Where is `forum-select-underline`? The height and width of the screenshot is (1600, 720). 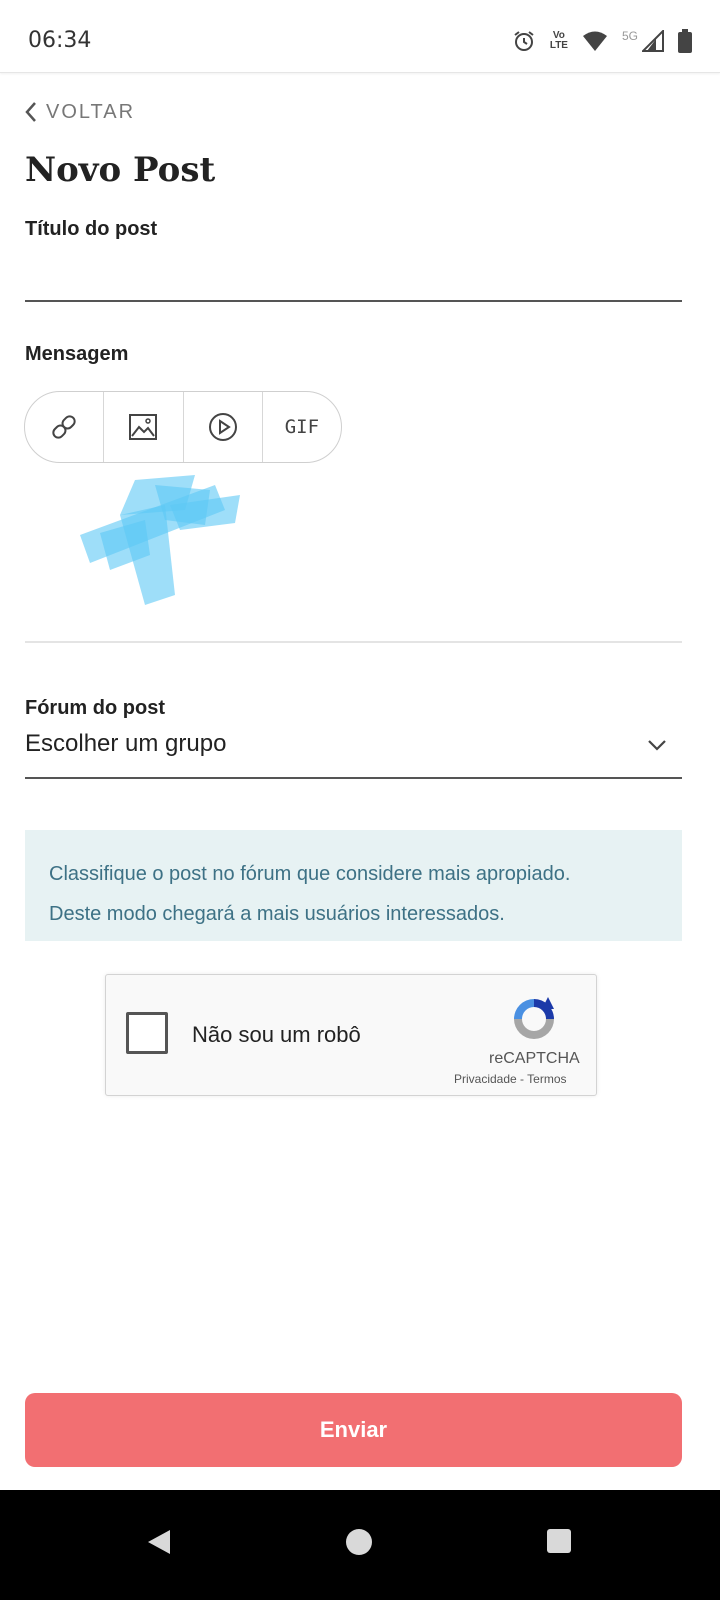
forum-select-underline is located at coordinates (353, 778).